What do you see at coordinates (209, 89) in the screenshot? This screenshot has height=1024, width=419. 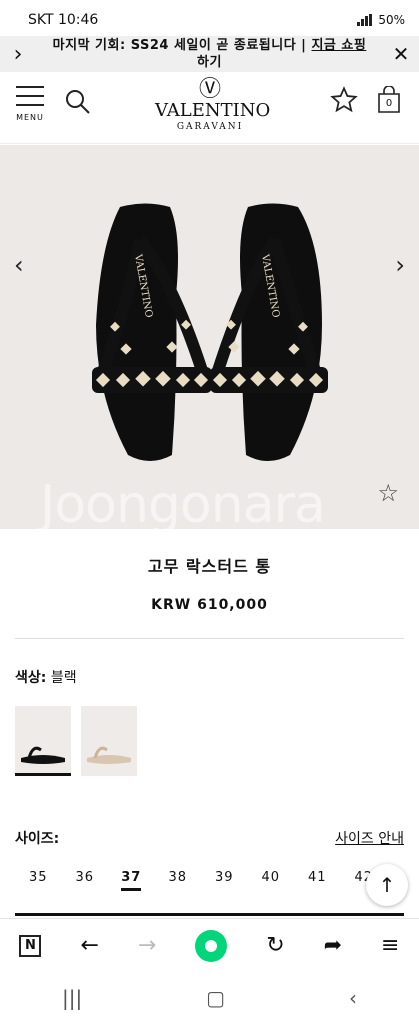 I see `logo-v-icon: Ⓥ` at bounding box center [209, 89].